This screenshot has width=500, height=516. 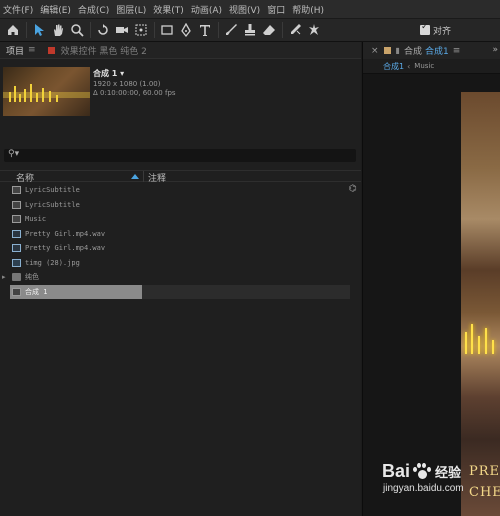 I want to click on folder-icon, so click(x=16, y=277).